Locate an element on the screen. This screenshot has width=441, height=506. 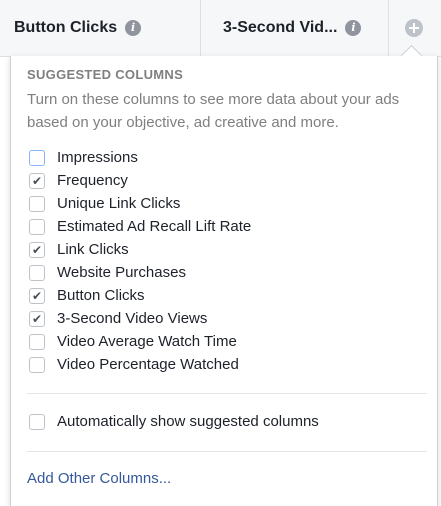
column-option: Impressions is located at coordinates (224, 157).